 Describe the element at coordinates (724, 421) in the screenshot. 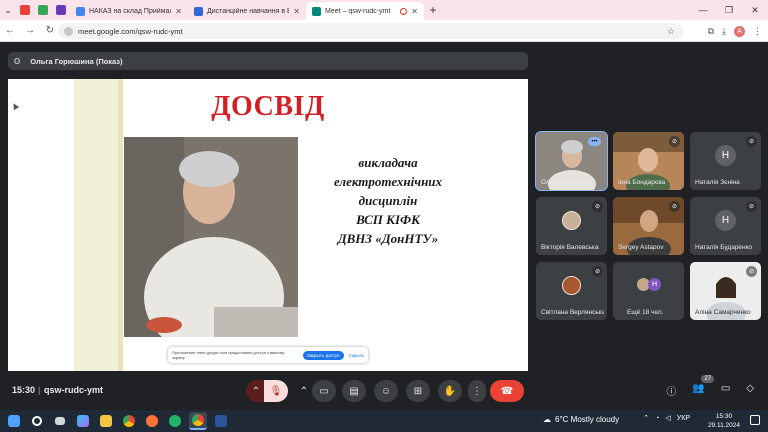

I see `clock: 15:30 29.11.2024` at that location.